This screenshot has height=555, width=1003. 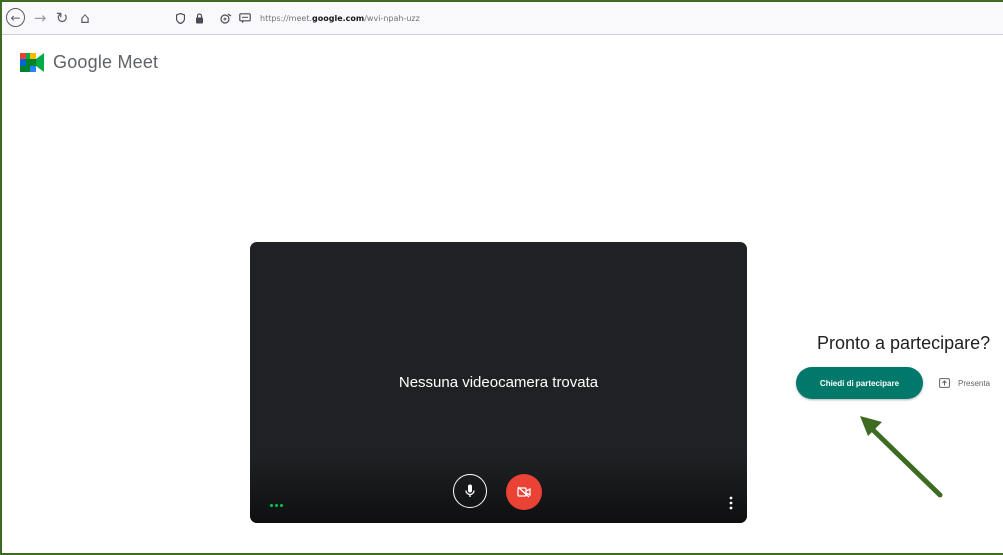 I want to click on url-text: https://meet.google.com/wvi-npah-uzz, so click(x=340, y=18).